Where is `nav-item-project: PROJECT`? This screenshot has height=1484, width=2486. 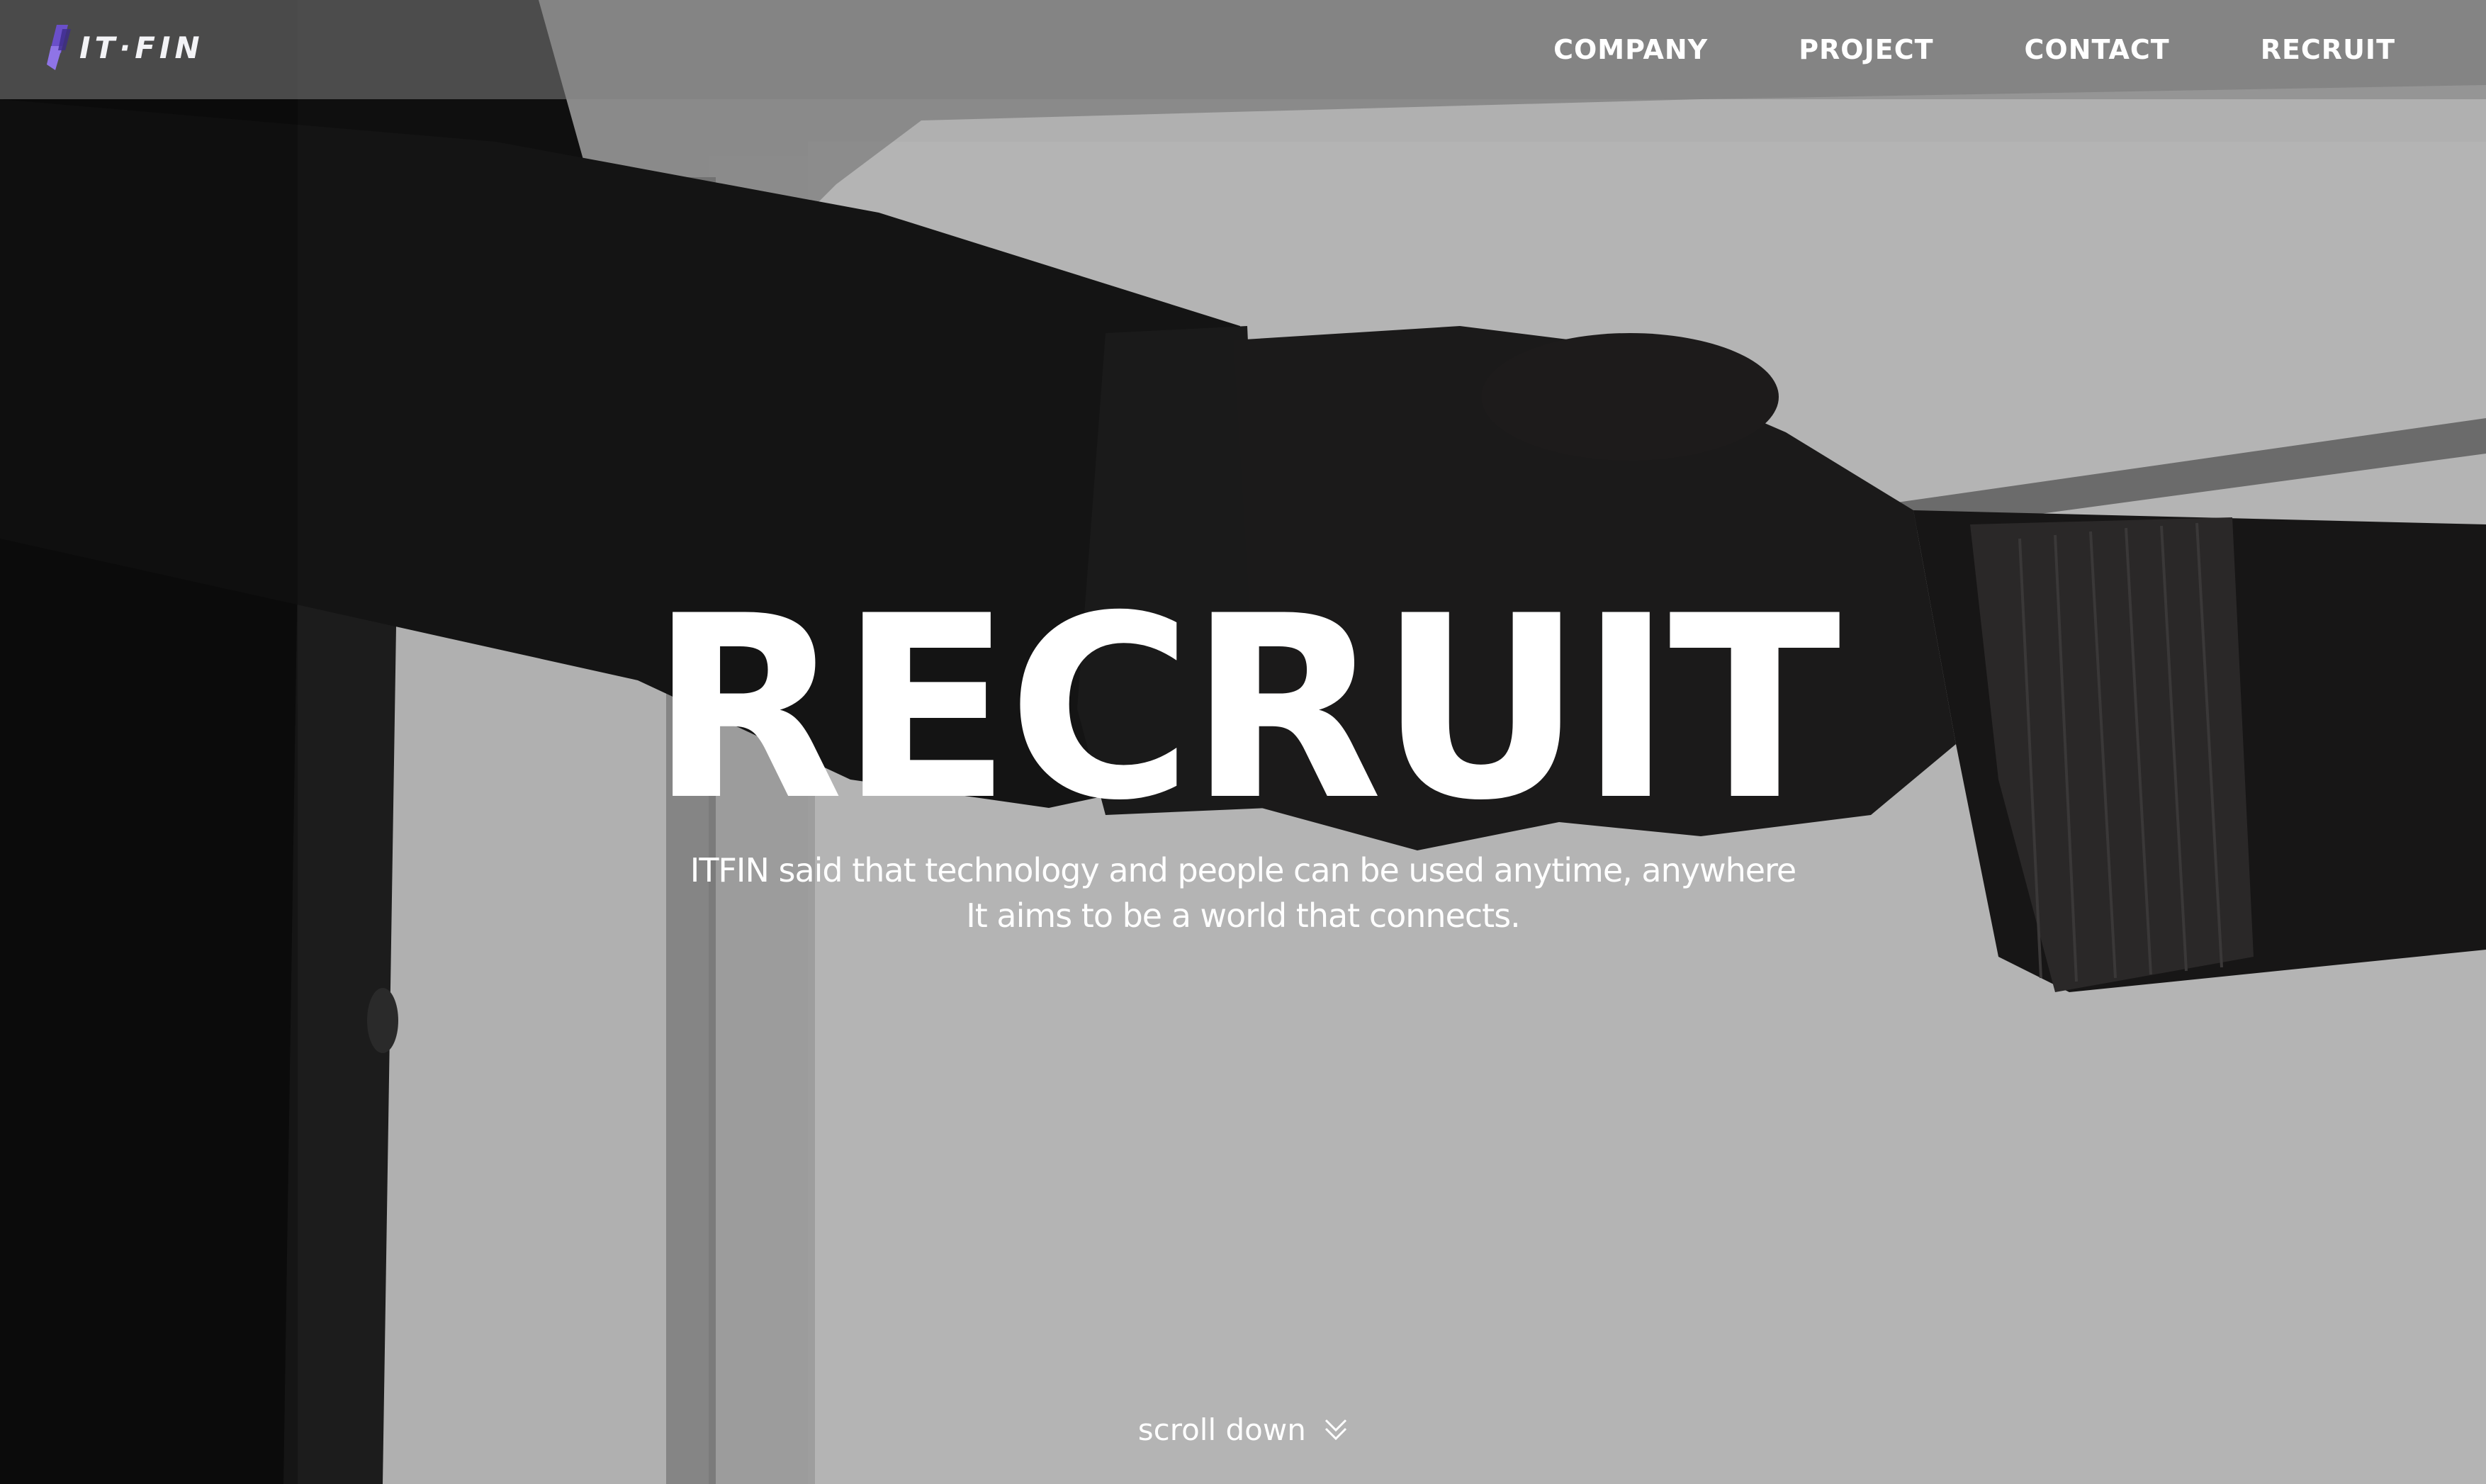 nav-item-project: PROJECT is located at coordinates (1866, 49).